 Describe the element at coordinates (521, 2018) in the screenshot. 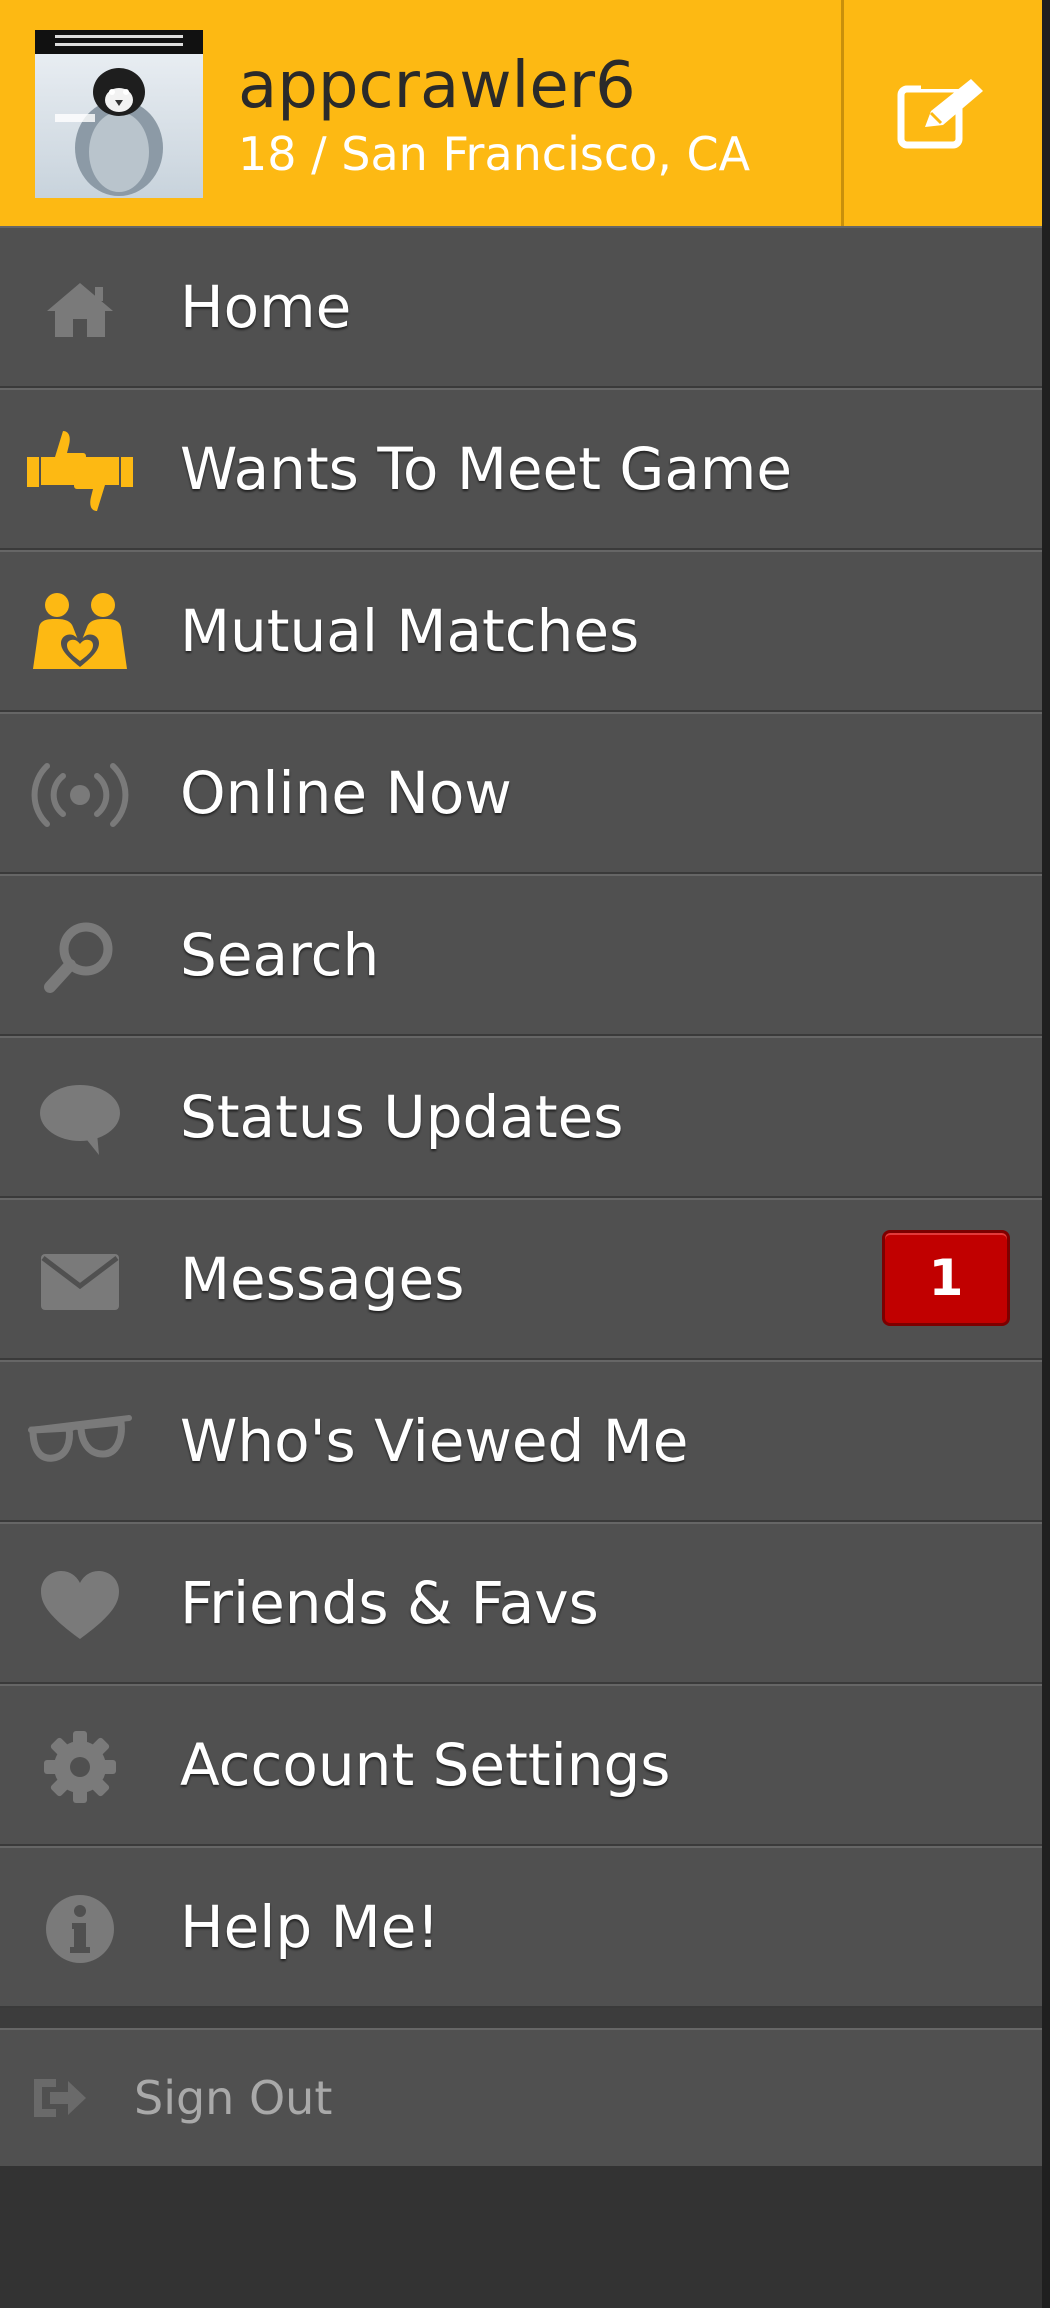

I see `menu-divider` at that location.